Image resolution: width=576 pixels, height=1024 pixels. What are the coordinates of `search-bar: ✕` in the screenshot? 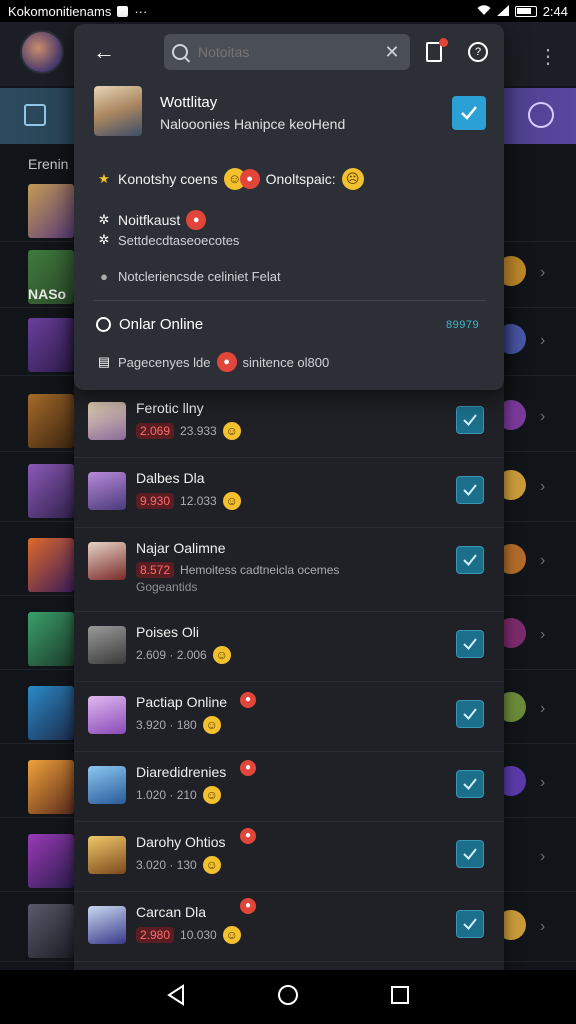 It's located at (287, 52).